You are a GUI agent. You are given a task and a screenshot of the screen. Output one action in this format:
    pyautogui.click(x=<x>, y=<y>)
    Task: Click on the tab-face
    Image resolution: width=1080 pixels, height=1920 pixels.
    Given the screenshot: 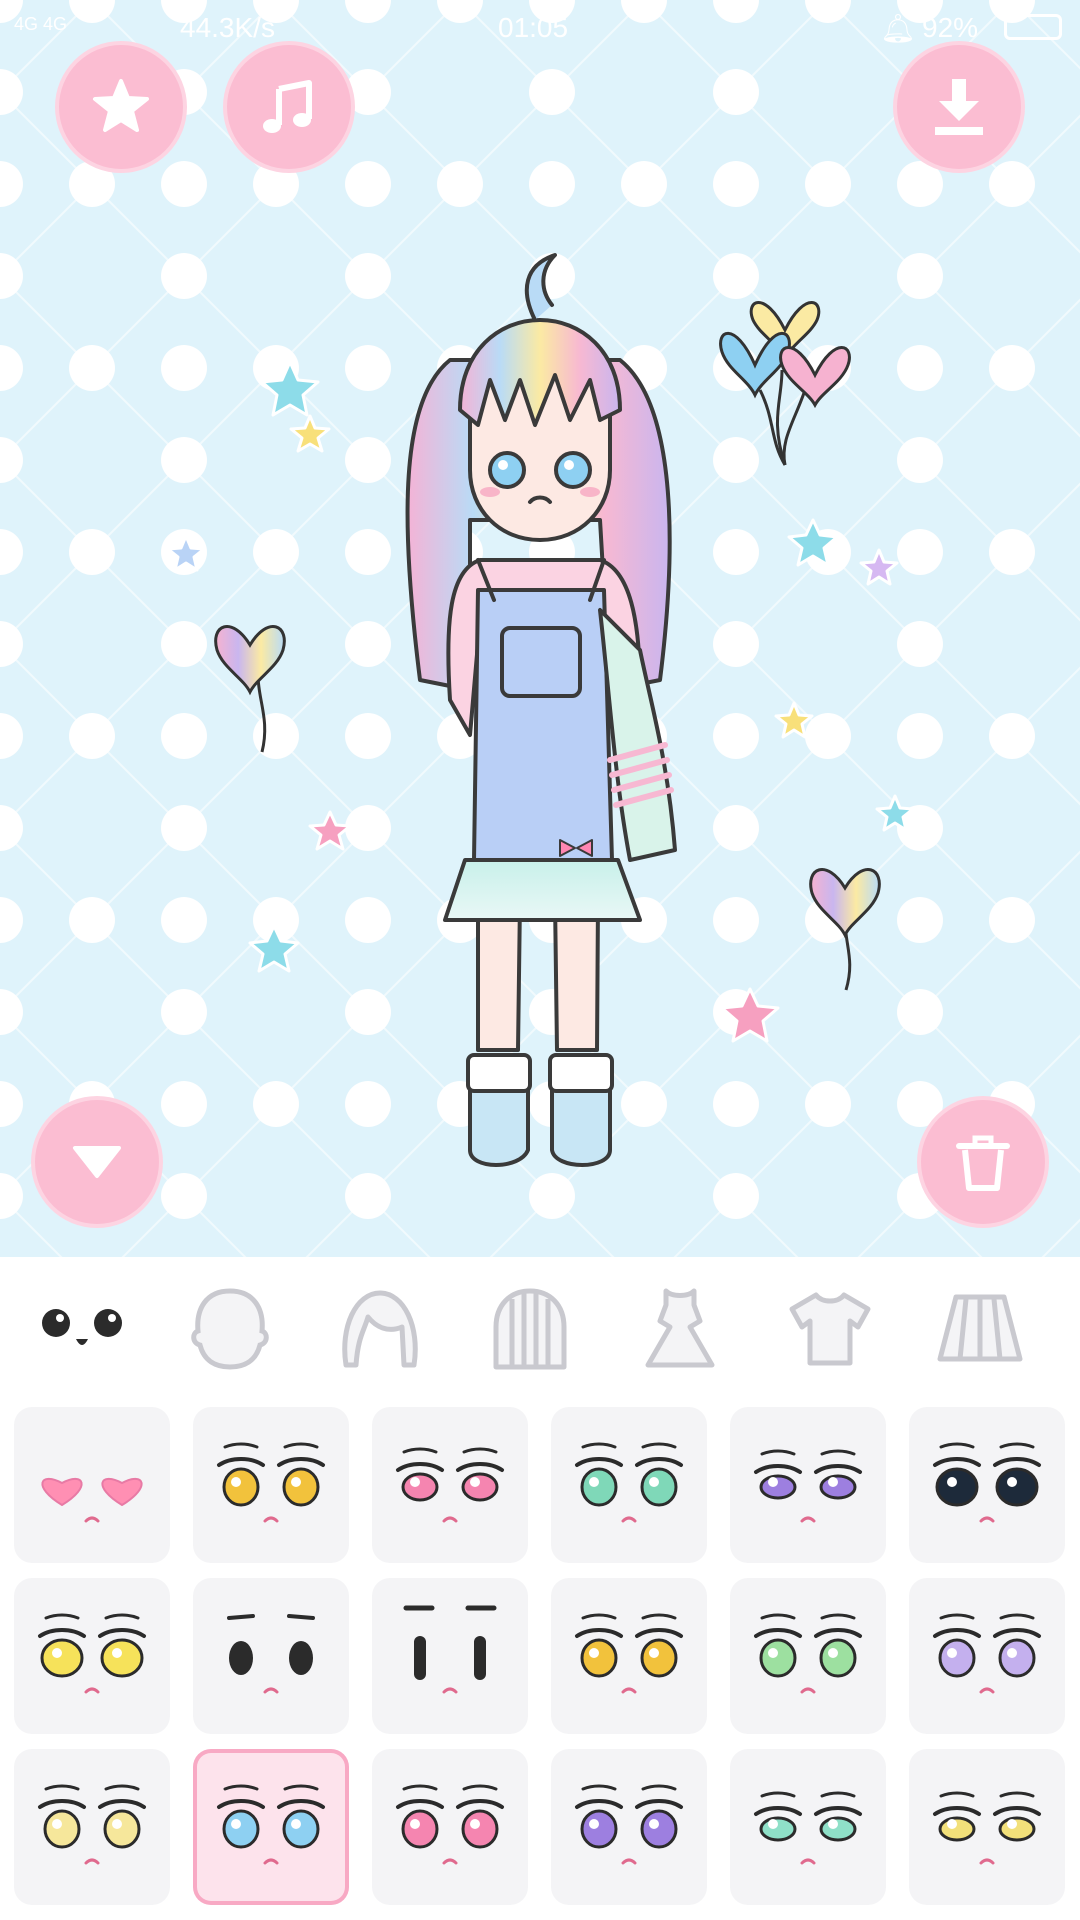 What is the action you would take?
    pyautogui.click(x=82, y=1329)
    